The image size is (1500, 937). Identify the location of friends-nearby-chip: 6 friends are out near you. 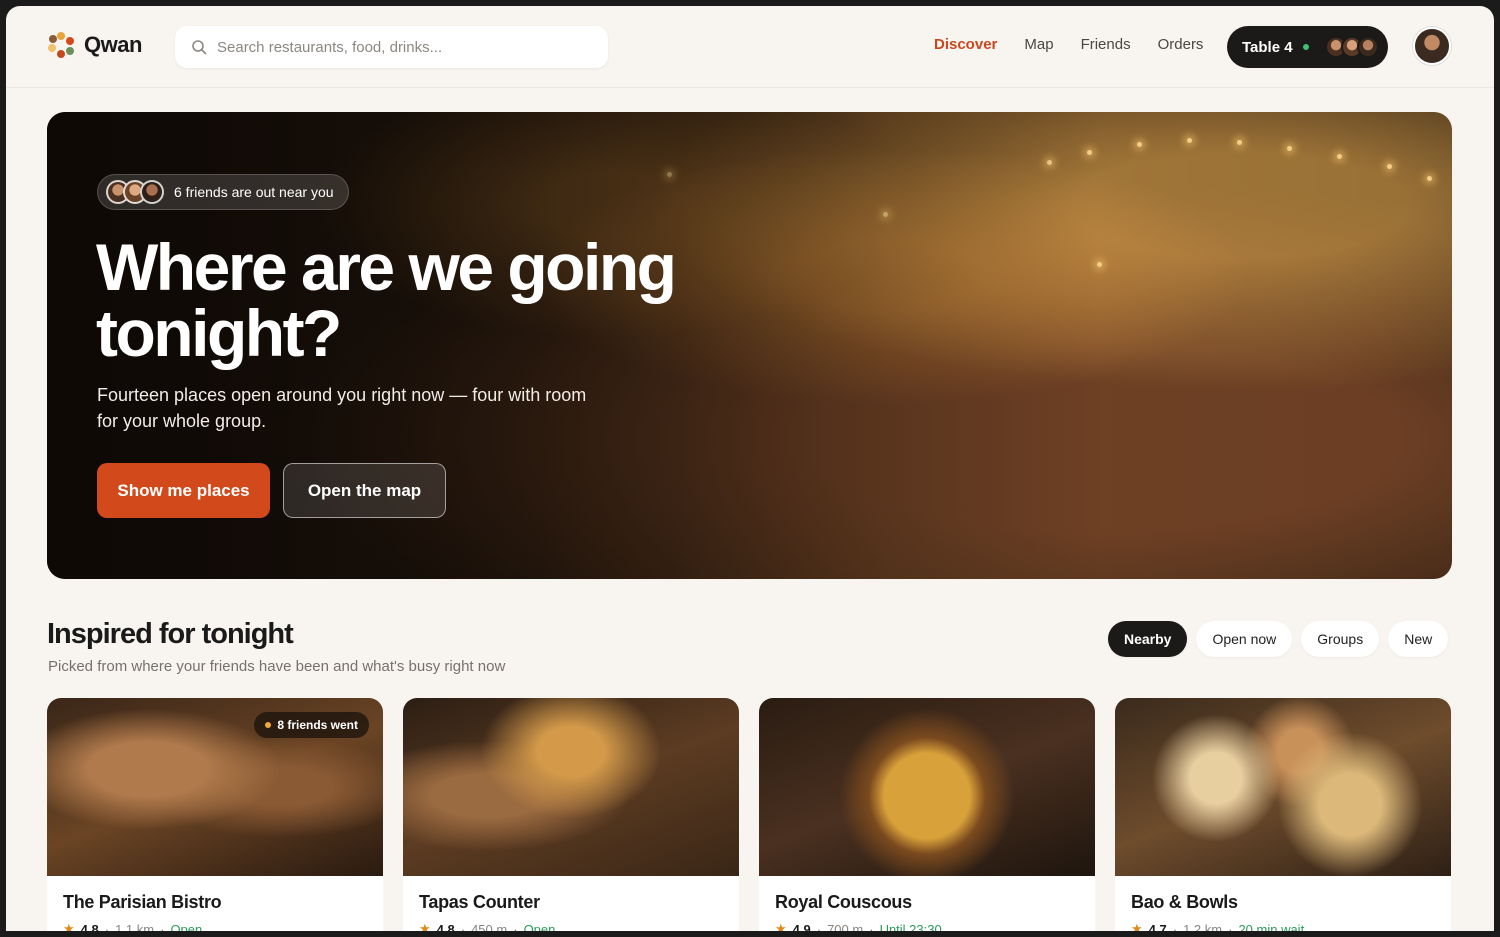
(223, 192).